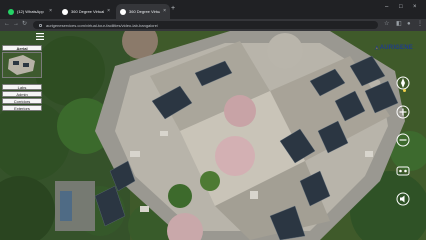 This screenshot has height=240, width=426. Describe the element at coordinates (40, 36) in the screenshot. I see `hamburger-menu-icon` at that location.